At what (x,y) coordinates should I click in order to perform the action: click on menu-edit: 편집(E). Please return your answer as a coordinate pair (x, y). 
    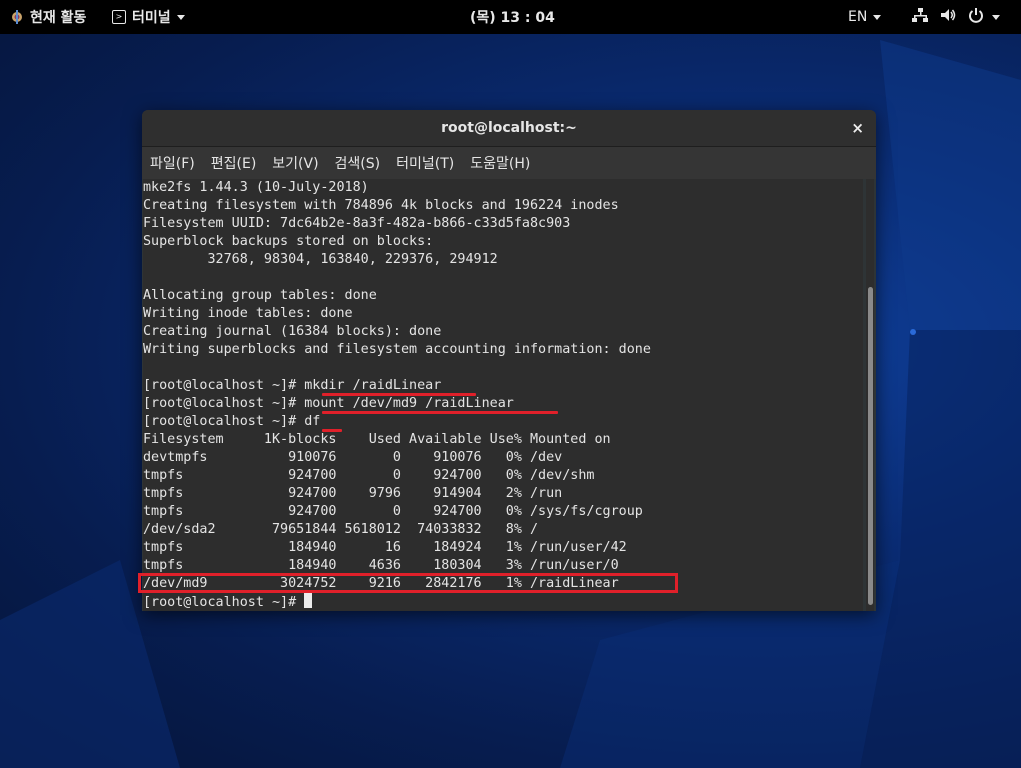
    Looking at the image, I should click on (234, 163).